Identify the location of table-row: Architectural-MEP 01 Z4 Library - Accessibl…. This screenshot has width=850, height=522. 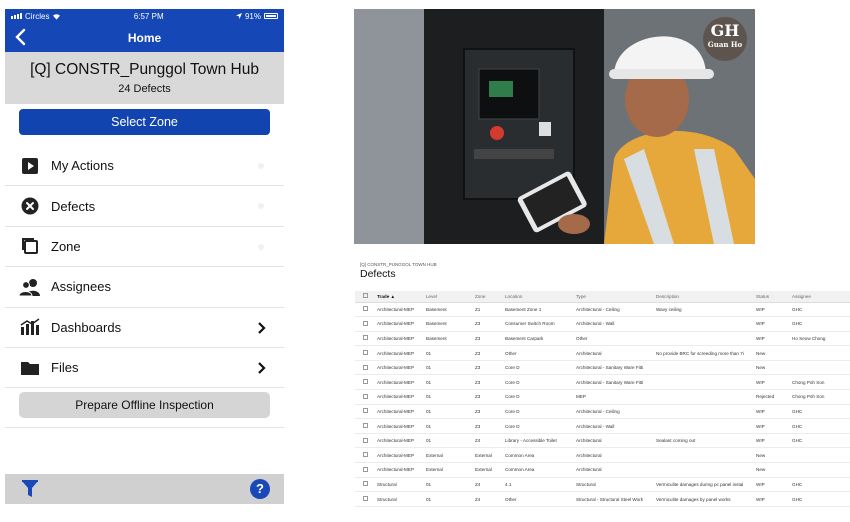
(602, 441).